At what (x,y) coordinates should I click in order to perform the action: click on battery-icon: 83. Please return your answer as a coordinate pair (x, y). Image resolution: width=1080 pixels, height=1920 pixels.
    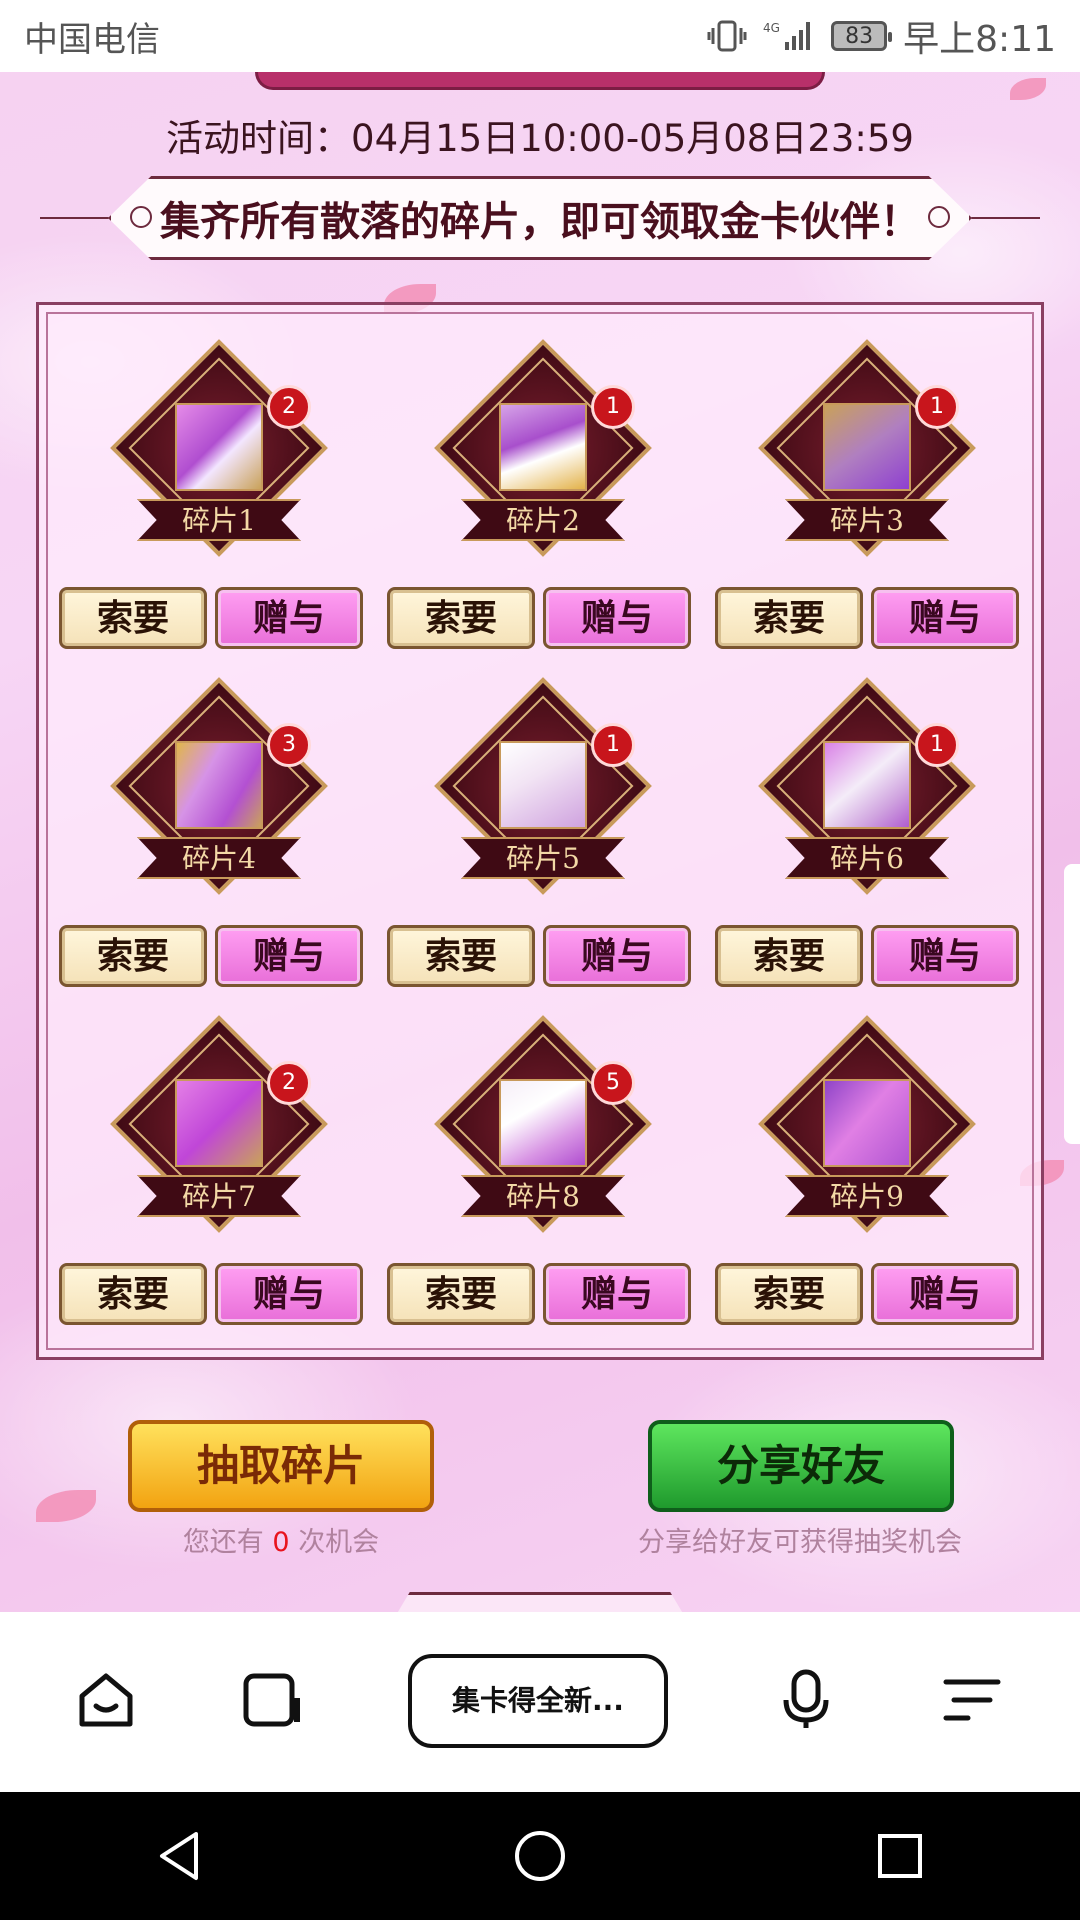
    Looking at the image, I should click on (862, 36).